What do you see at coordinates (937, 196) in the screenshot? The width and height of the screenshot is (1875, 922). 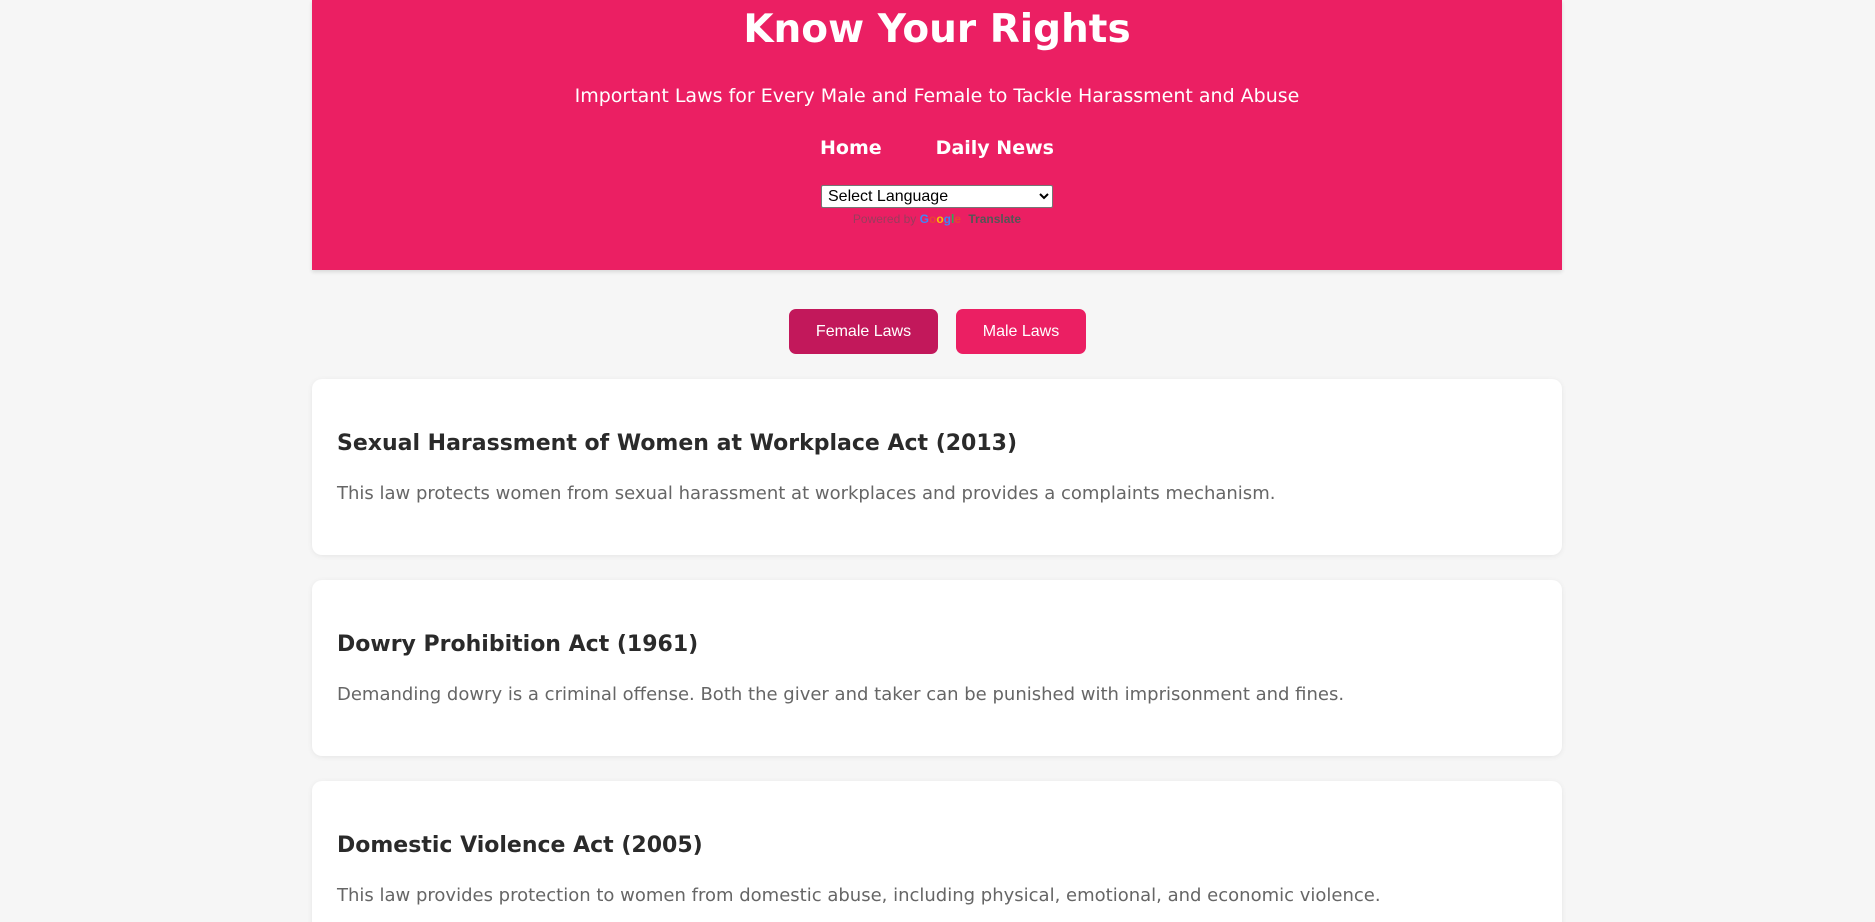 I see `language-select: Select Language` at bounding box center [937, 196].